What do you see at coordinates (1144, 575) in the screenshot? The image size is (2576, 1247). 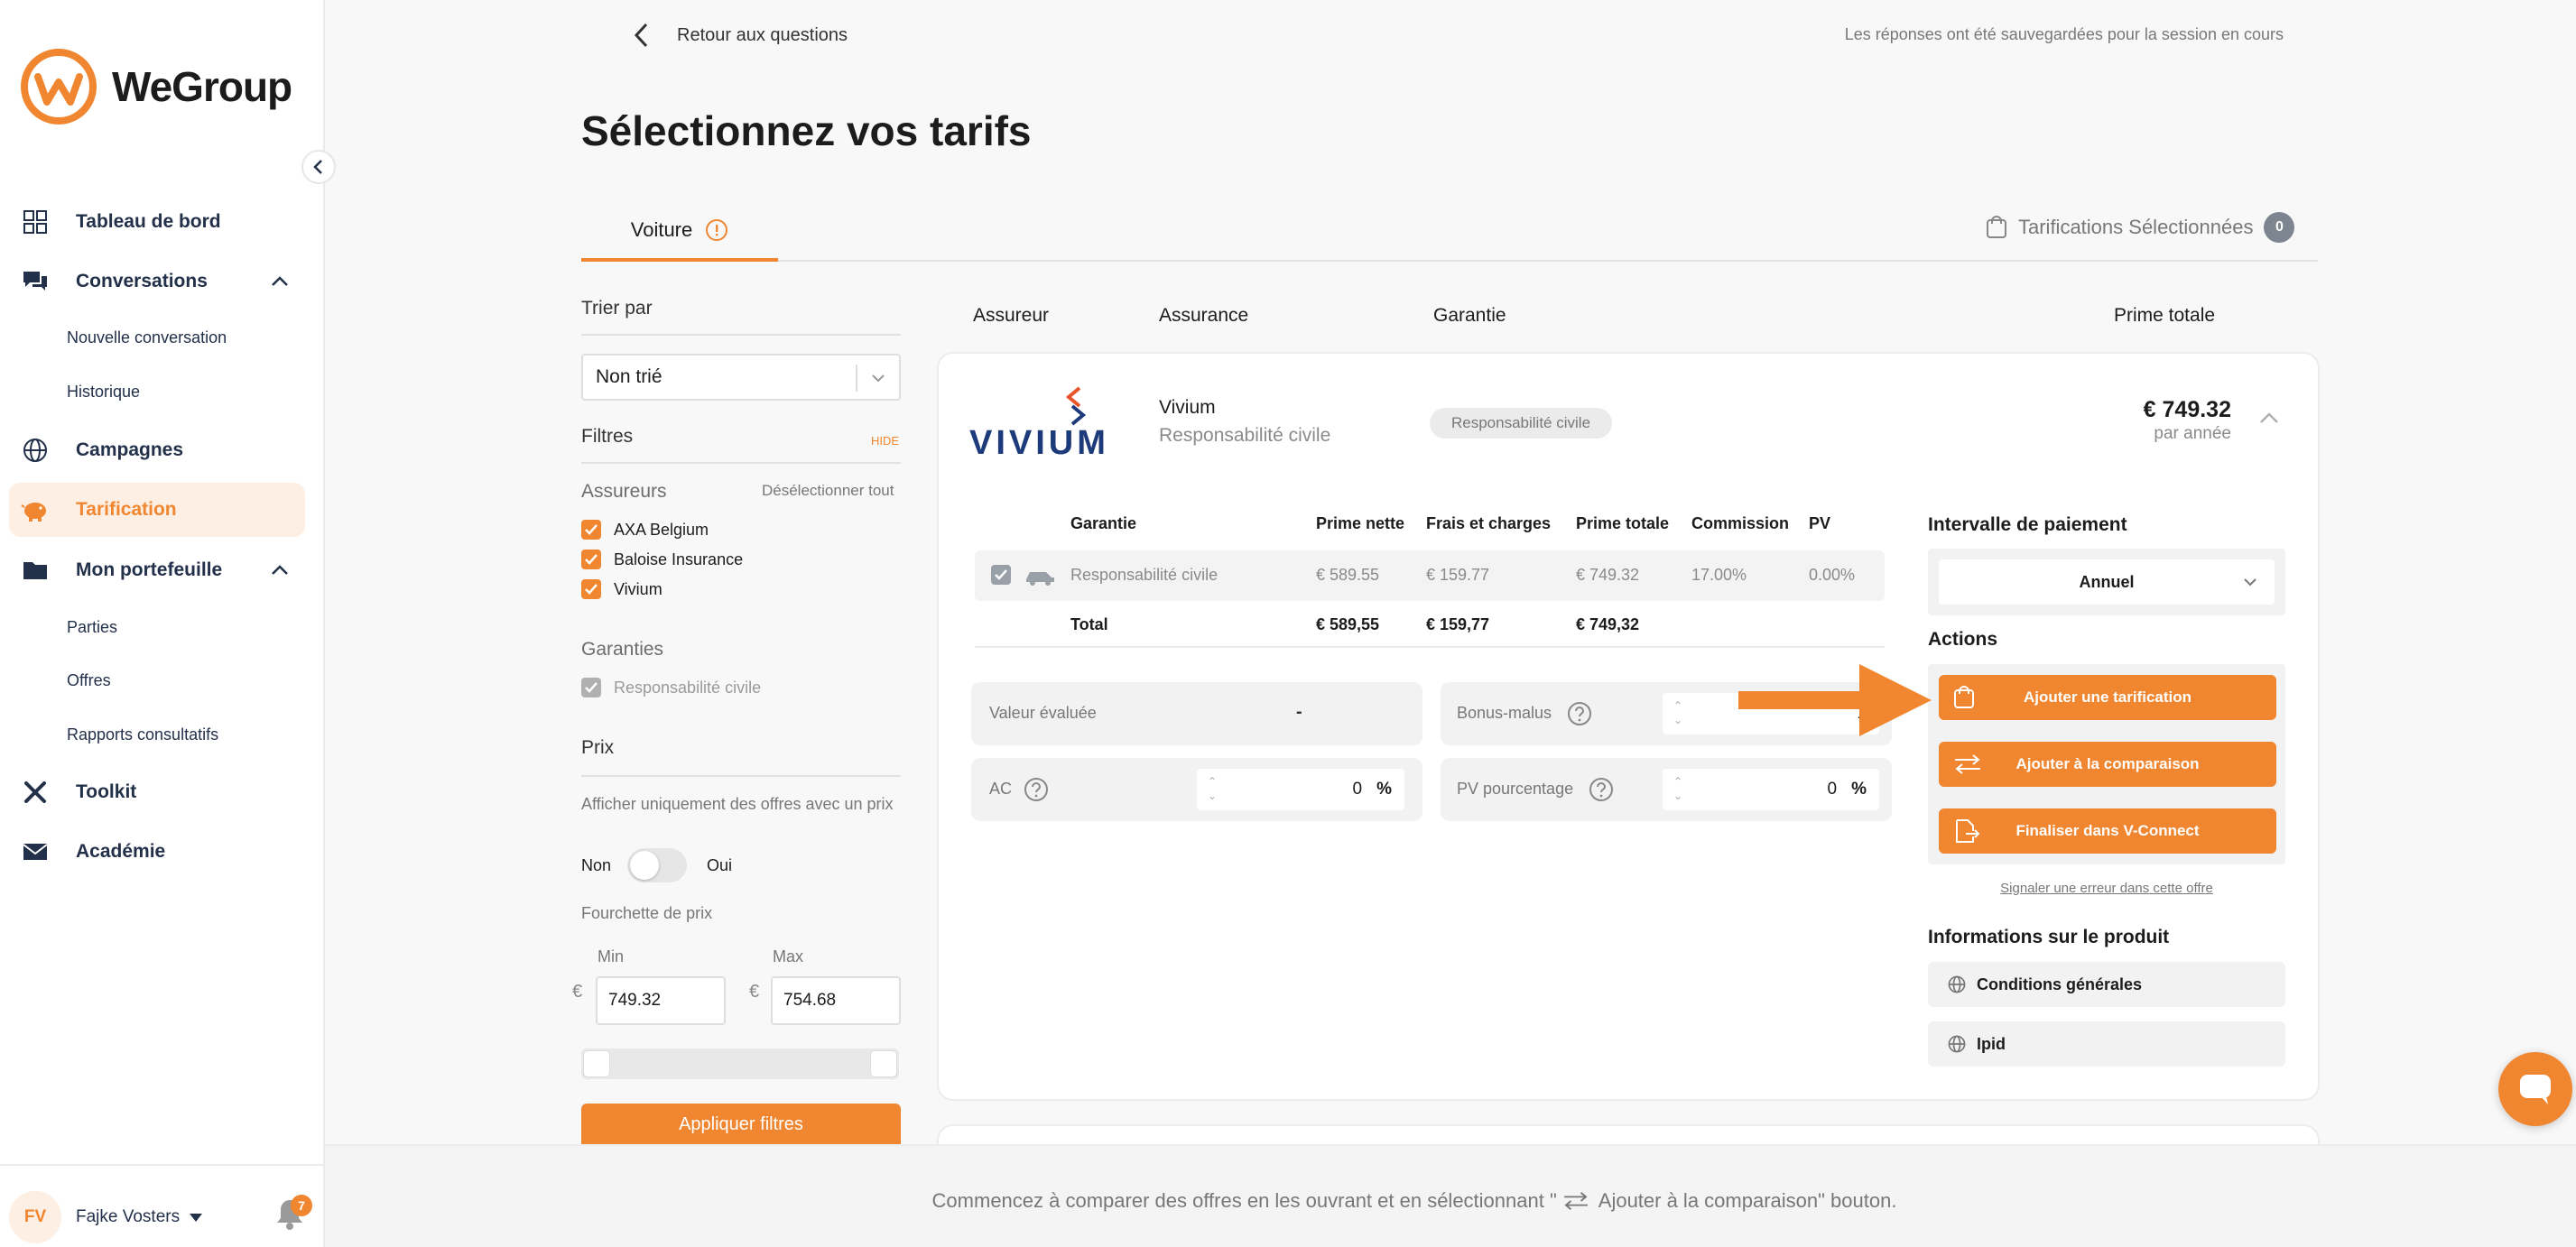 I see `table-cell: Responsabilité civile` at bounding box center [1144, 575].